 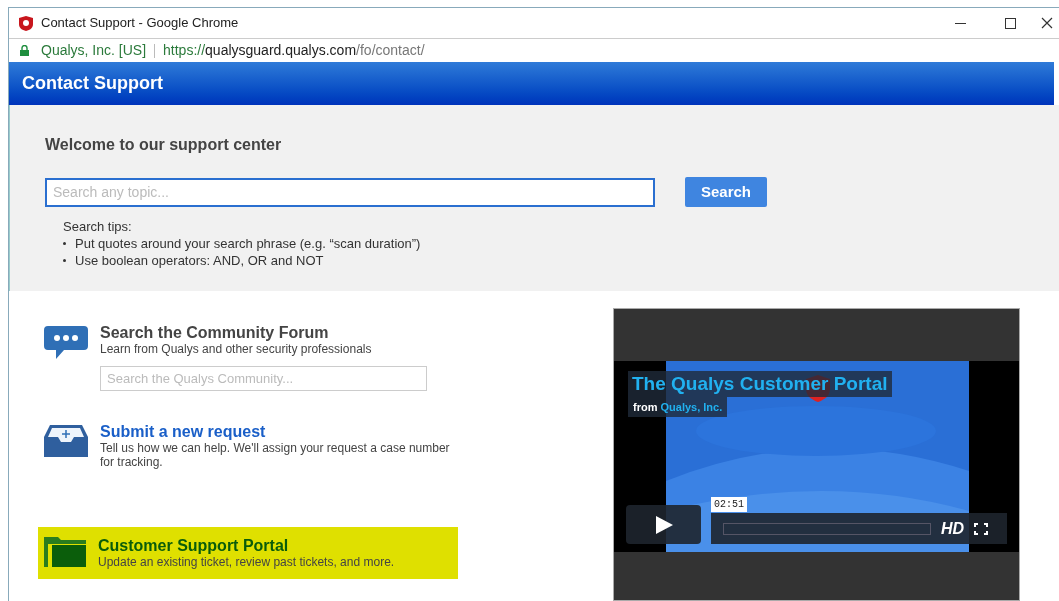 I want to click on hd-button: HD, so click(x=953, y=528).